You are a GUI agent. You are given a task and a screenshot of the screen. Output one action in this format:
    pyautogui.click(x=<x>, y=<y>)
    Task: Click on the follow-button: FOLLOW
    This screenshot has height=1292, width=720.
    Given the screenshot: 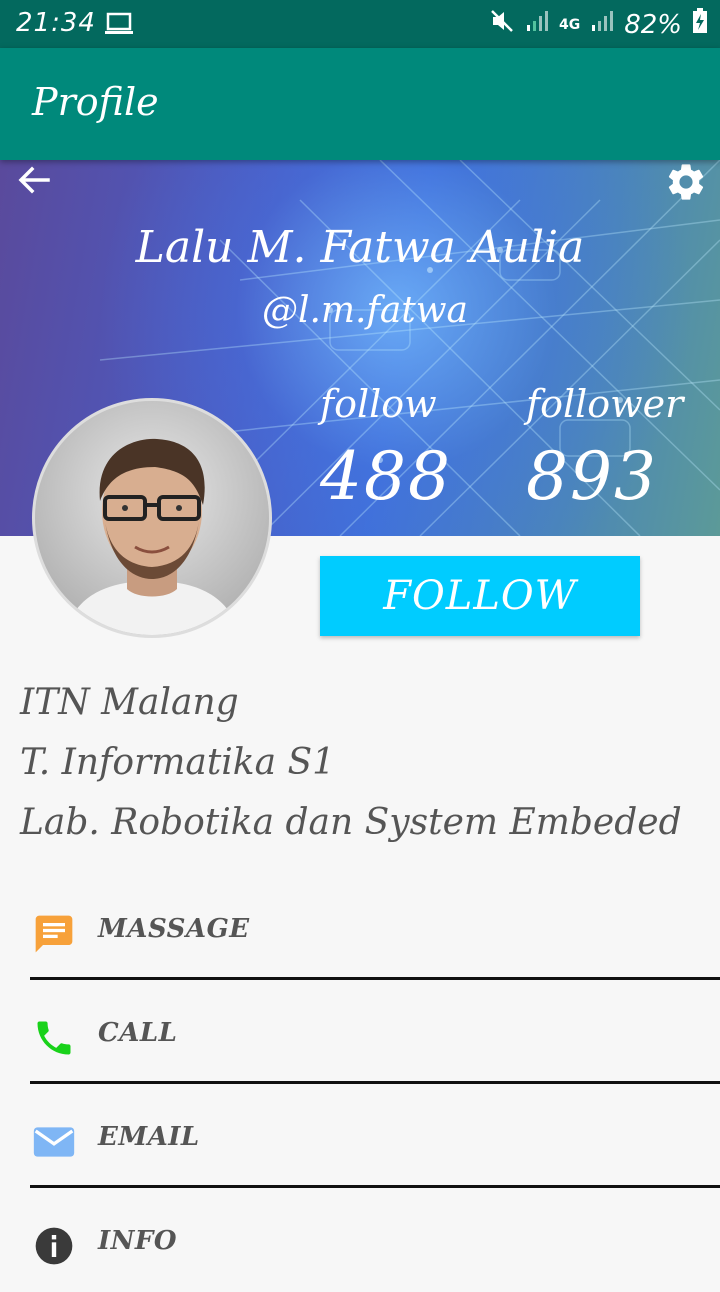 What is the action you would take?
    pyautogui.click(x=480, y=596)
    